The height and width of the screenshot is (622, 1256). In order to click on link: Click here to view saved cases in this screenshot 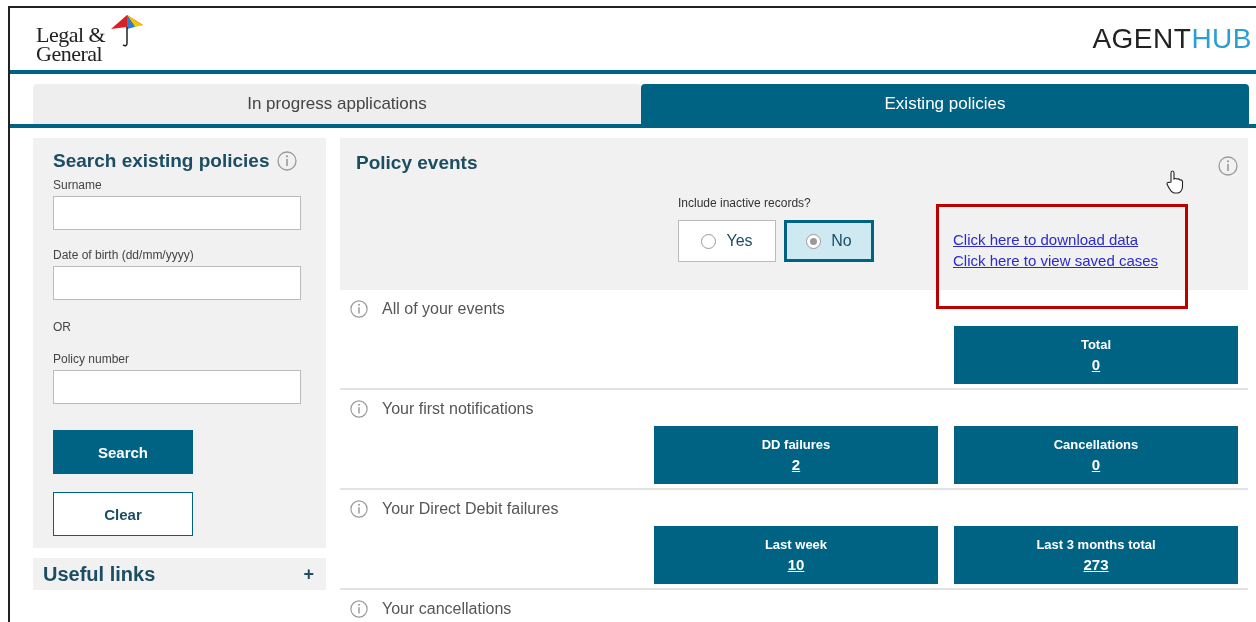, I will do `click(1069, 260)`.